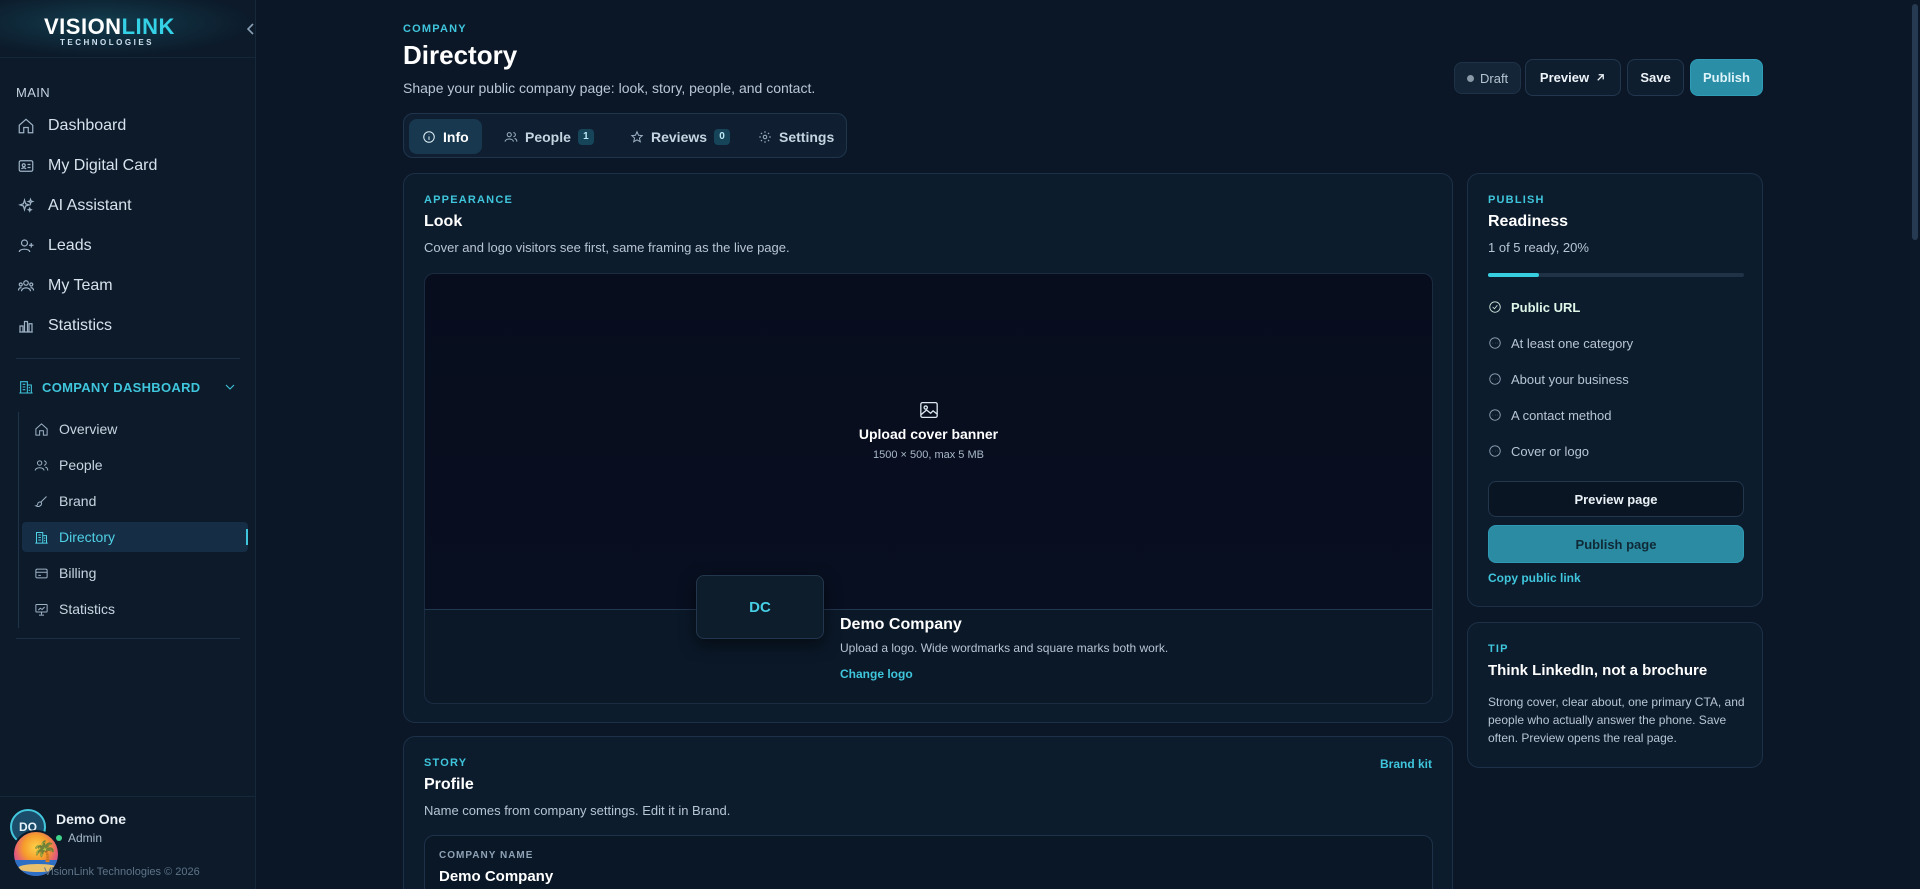 The width and height of the screenshot is (1920, 889). Describe the element at coordinates (1514, 275) in the screenshot. I see `readiness-progress-fill` at that location.